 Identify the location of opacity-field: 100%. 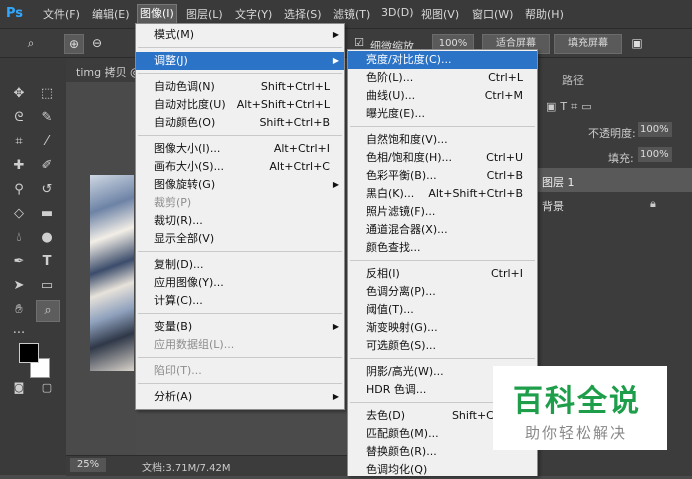
(655, 129).